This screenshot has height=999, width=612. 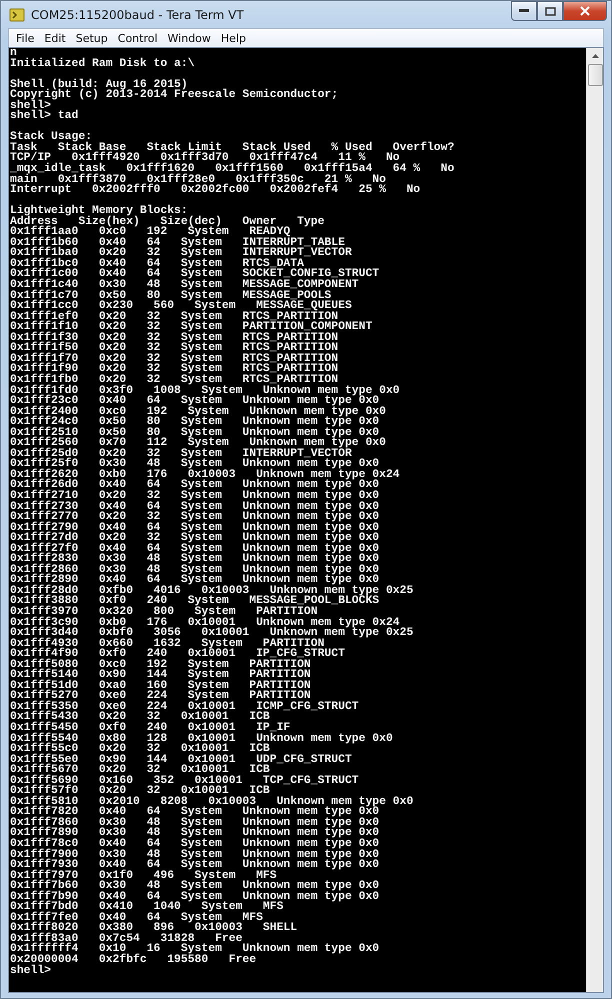 What do you see at coordinates (189, 38) in the screenshot?
I see `menu-item: Window` at bounding box center [189, 38].